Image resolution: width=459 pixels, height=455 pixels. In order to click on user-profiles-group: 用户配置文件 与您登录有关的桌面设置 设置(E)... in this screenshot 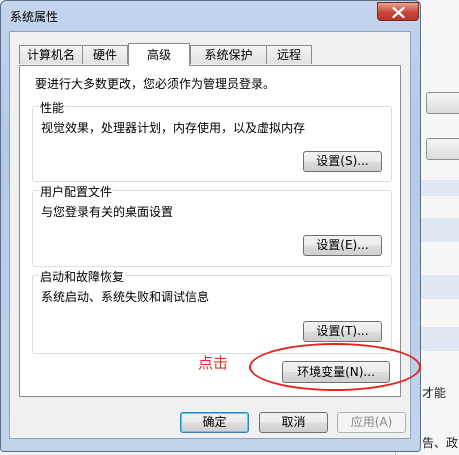, I will do `click(212, 225)`.